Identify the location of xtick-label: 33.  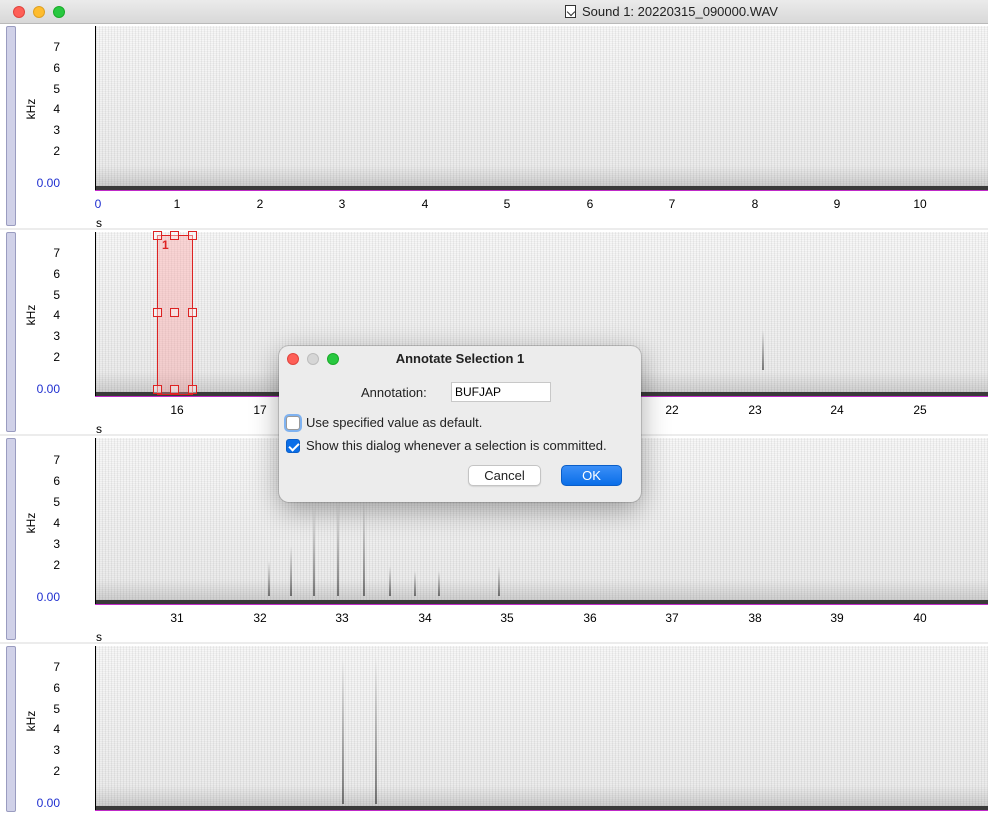
(342, 618).